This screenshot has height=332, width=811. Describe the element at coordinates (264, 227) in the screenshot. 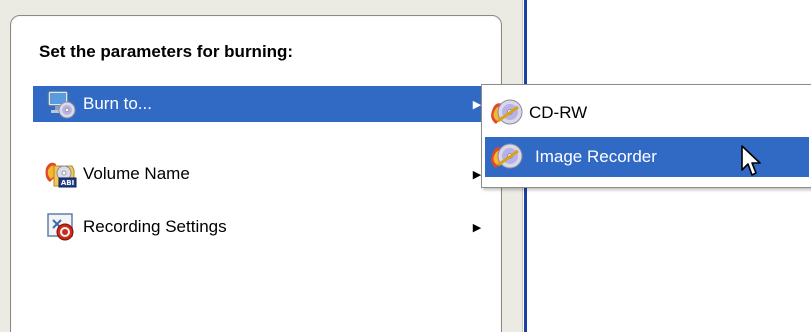

I see `menu-item-recording-settings: Recording Settings ▶` at that location.